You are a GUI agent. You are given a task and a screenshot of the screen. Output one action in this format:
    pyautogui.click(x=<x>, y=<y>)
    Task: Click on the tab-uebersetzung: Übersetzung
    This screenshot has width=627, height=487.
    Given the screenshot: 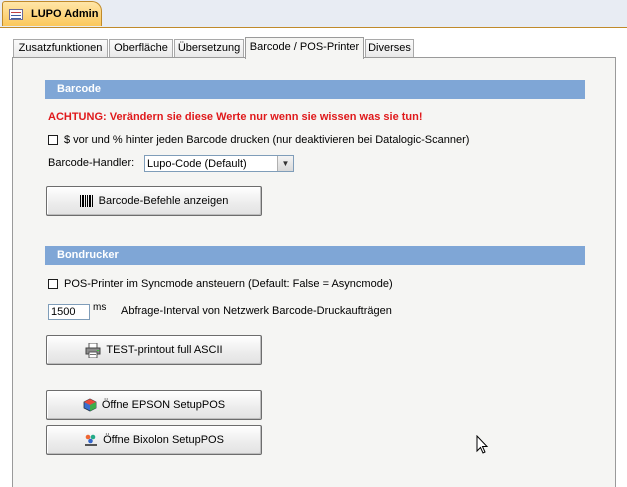 What is the action you would take?
    pyautogui.click(x=209, y=48)
    